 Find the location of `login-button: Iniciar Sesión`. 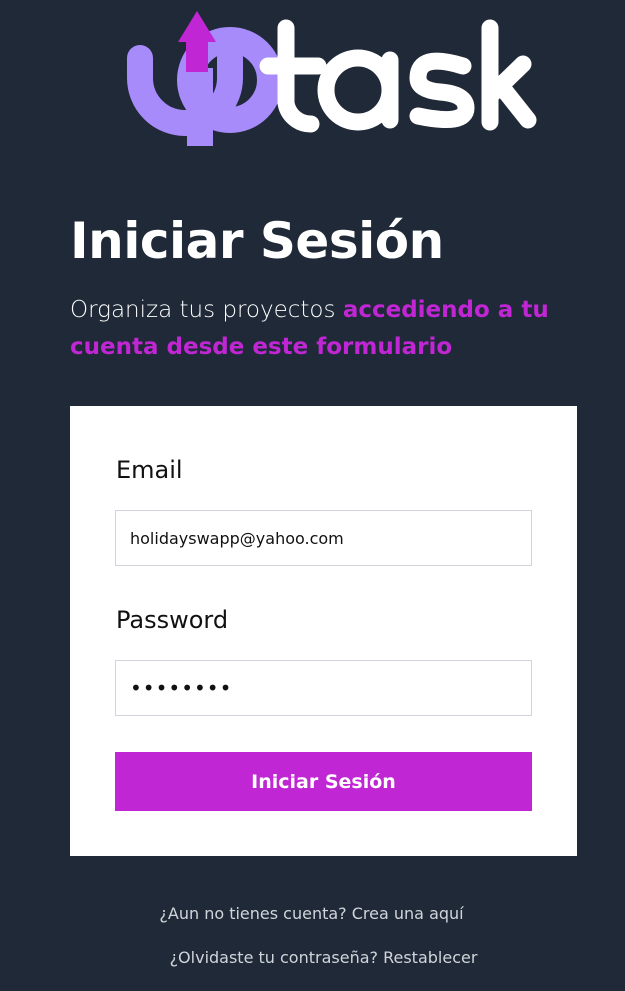

login-button: Iniciar Sesión is located at coordinates (323, 781).